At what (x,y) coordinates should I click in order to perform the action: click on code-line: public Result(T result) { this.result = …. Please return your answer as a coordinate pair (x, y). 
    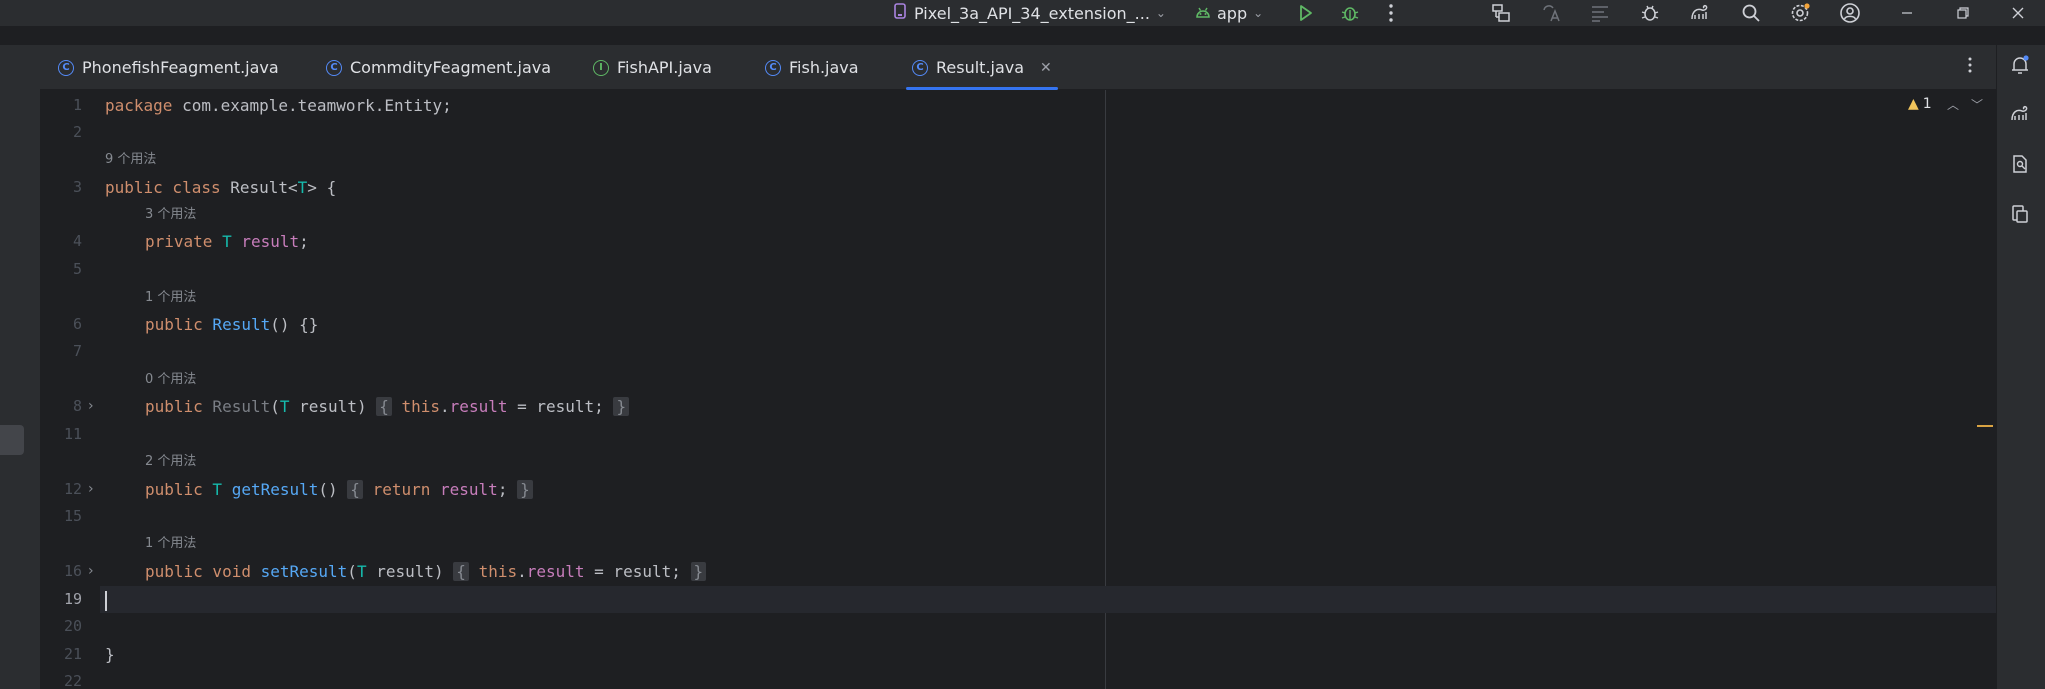
    Looking at the image, I should click on (387, 406).